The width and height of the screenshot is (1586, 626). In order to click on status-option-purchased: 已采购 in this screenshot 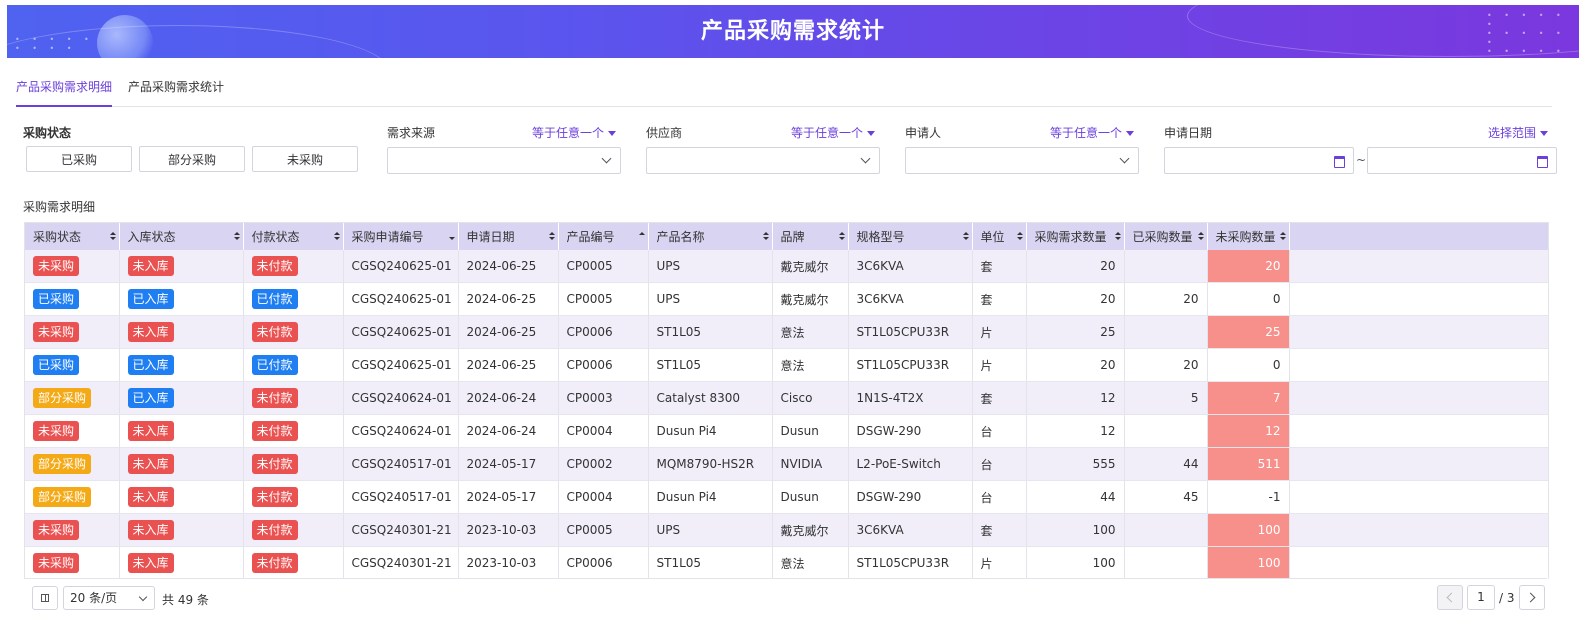, I will do `click(79, 159)`.